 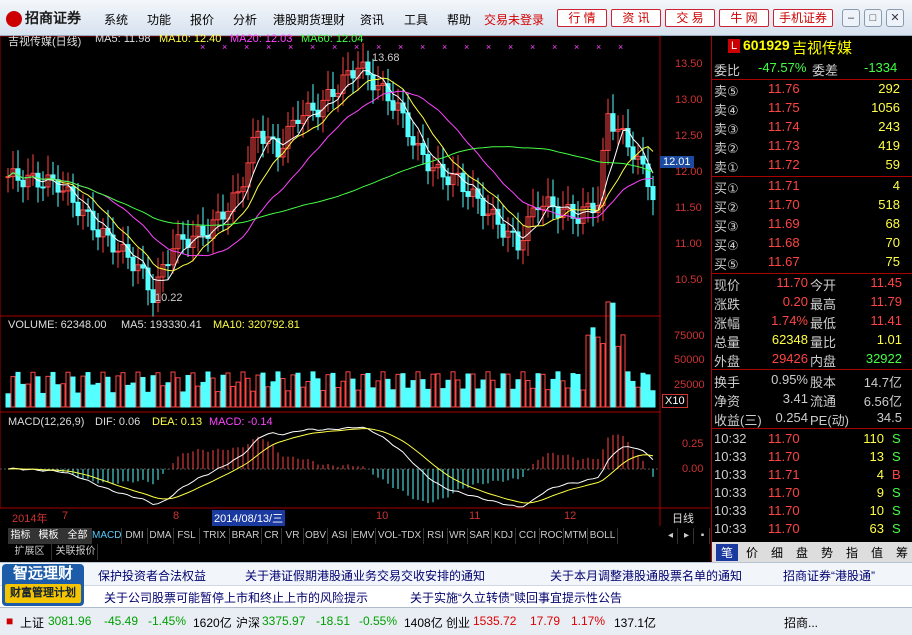 What do you see at coordinates (459, 19) in the screenshot?
I see `menu-help: 帮助` at bounding box center [459, 19].